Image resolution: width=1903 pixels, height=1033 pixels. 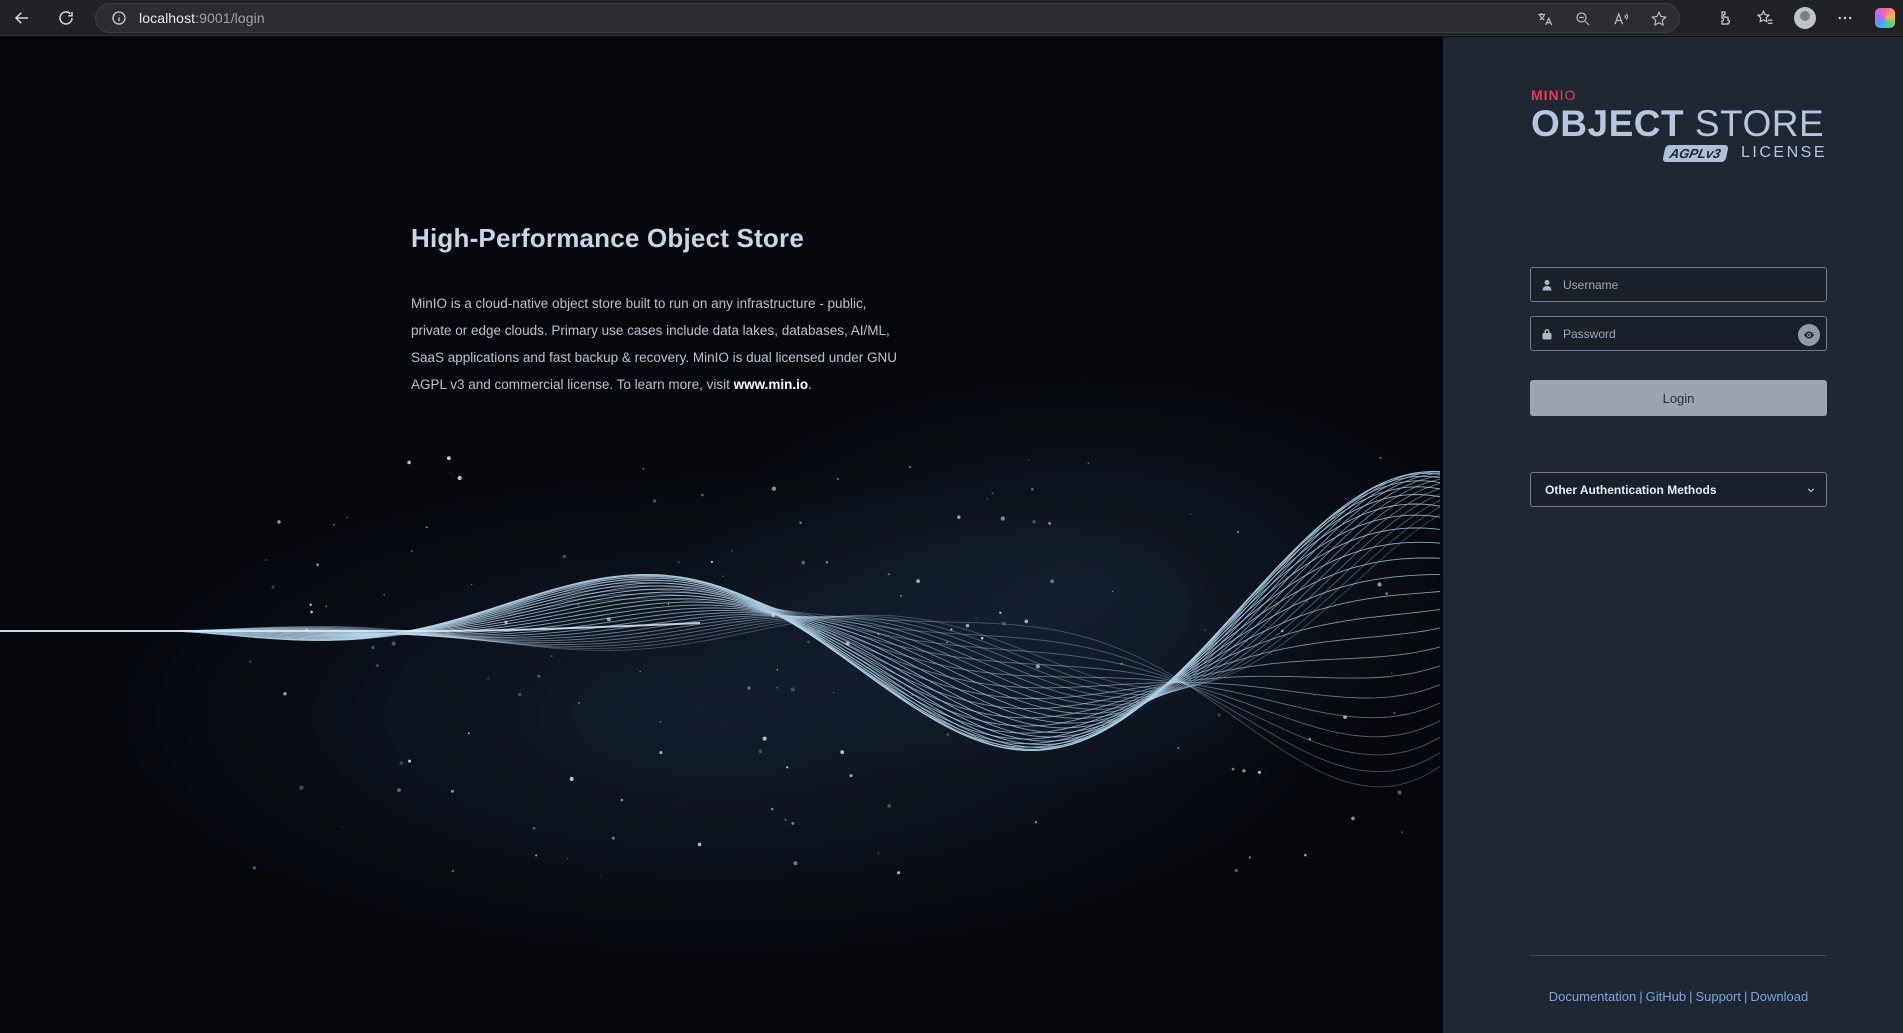 What do you see at coordinates (1678, 955) in the screenshot?
I see `footer-divider` at bounding box center [1678, 955].